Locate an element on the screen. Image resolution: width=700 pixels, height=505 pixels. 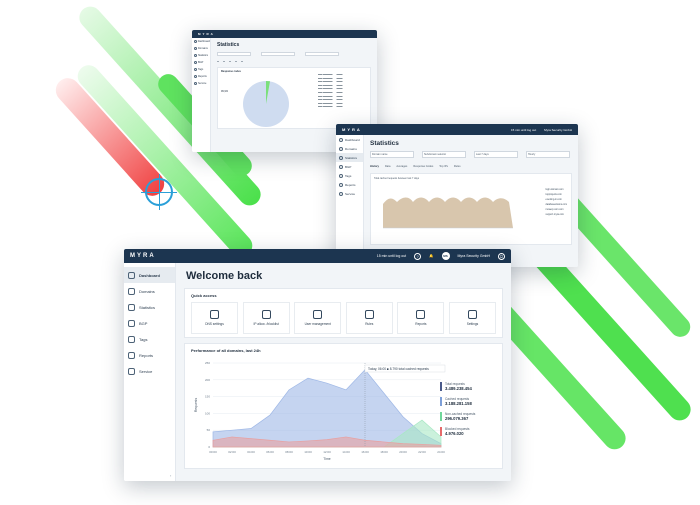
filter-interval: Hourly is located at coordinates (548, 154).